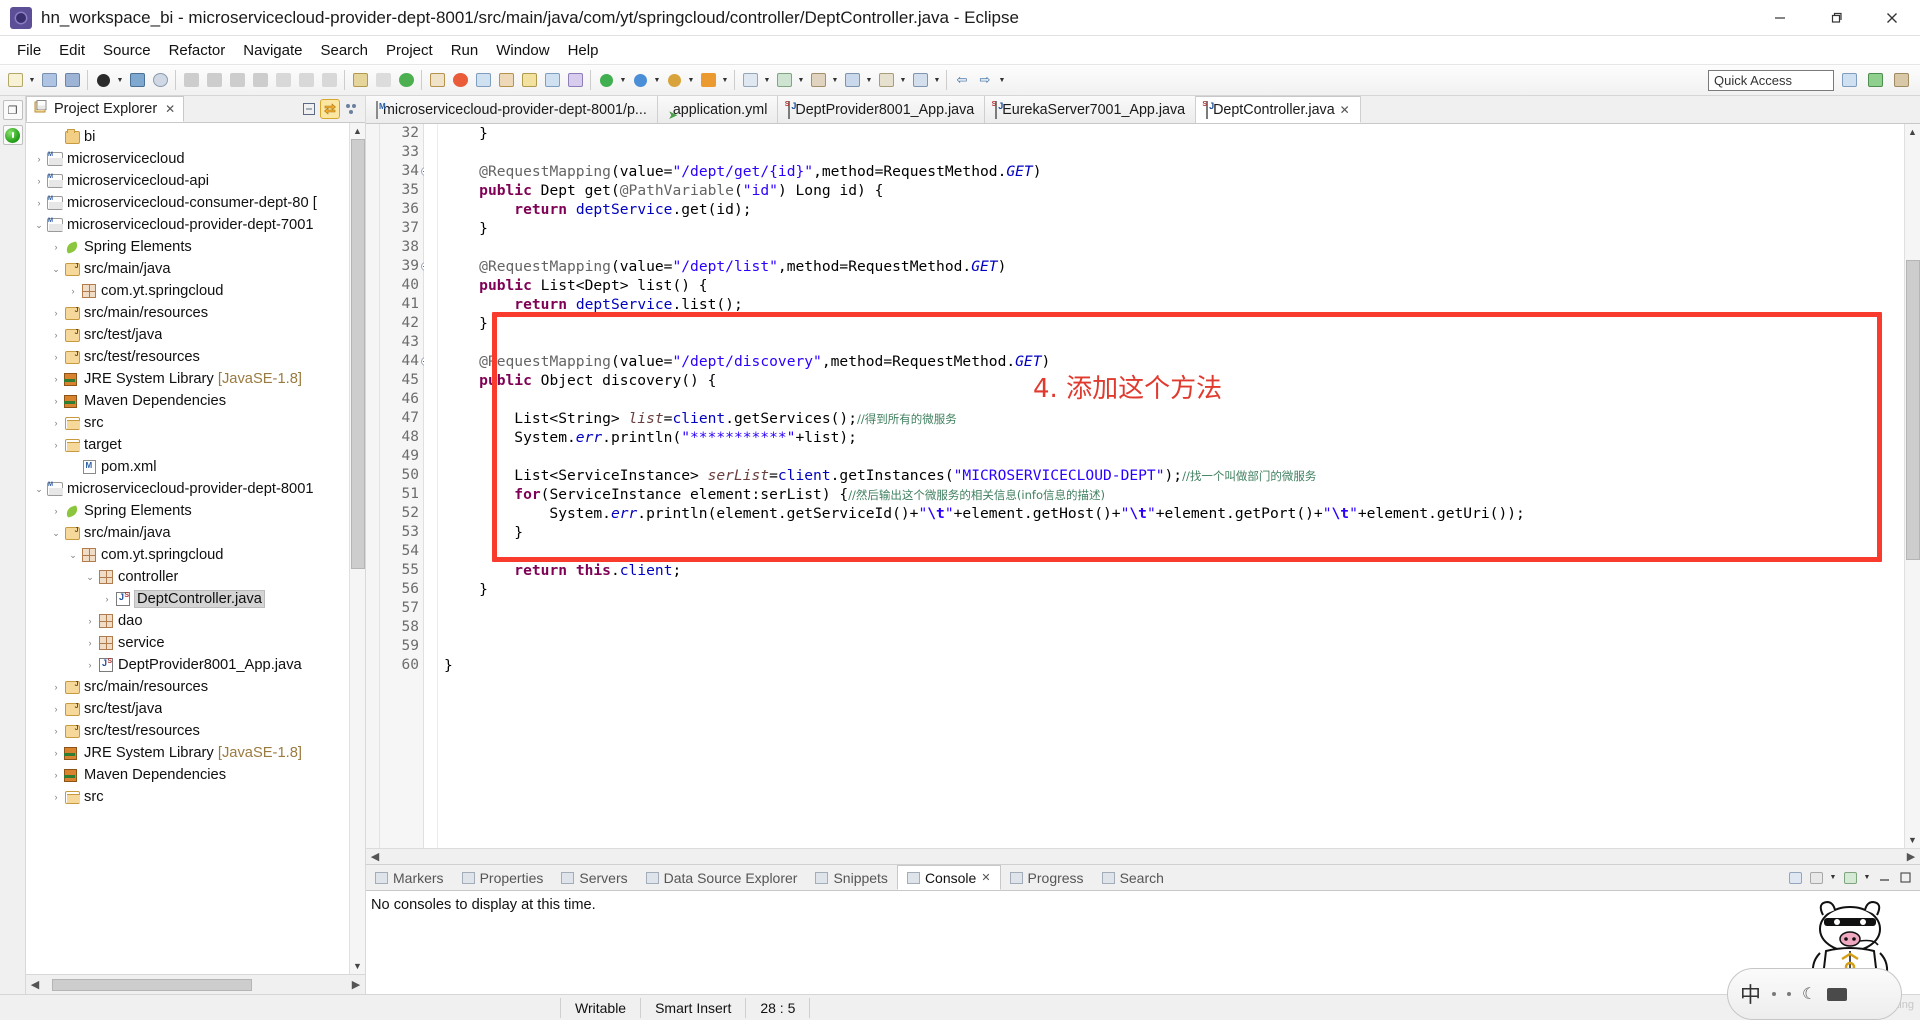 The width and height of the screenshot is (1920, 1020). What do you see at coordinates (187, 533) in the screenshot?
I see `tree-item: ⌄ src/main/java` at bounding box center [187, 533].